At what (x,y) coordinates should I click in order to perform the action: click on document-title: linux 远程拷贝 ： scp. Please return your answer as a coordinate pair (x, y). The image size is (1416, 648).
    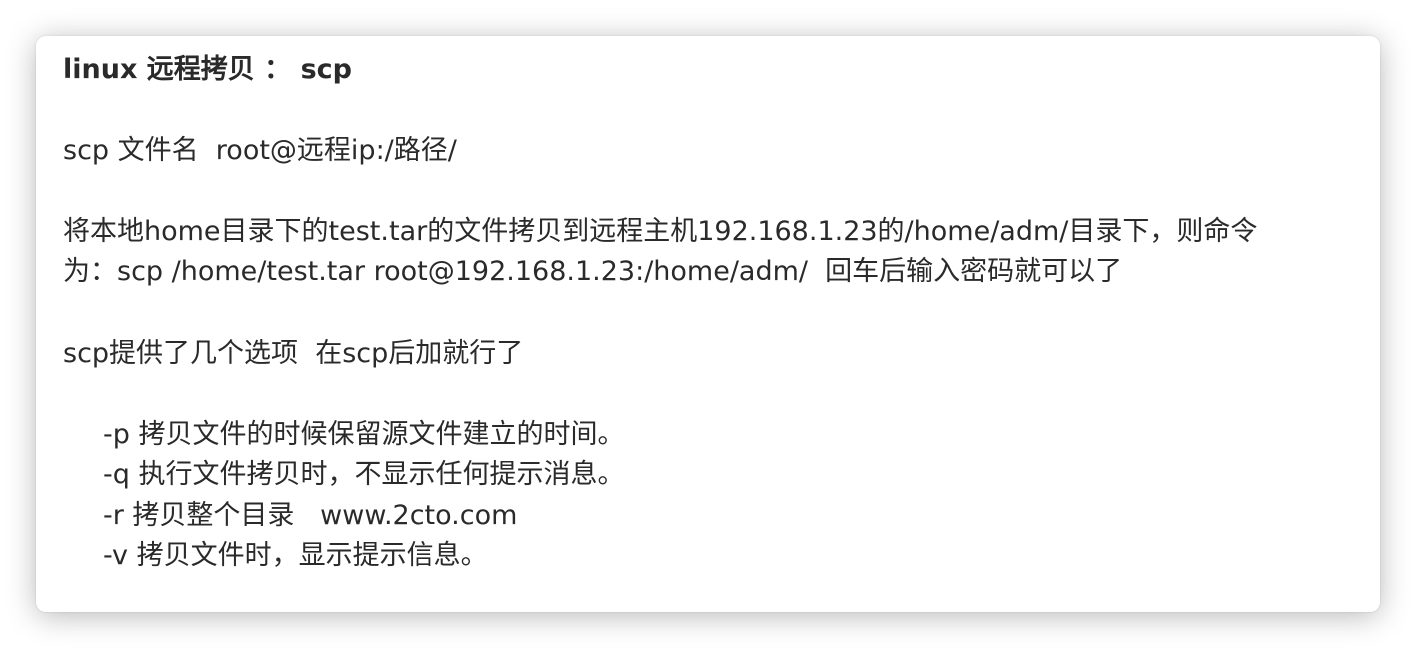
    Looking at the image, I should click on (207, 69).